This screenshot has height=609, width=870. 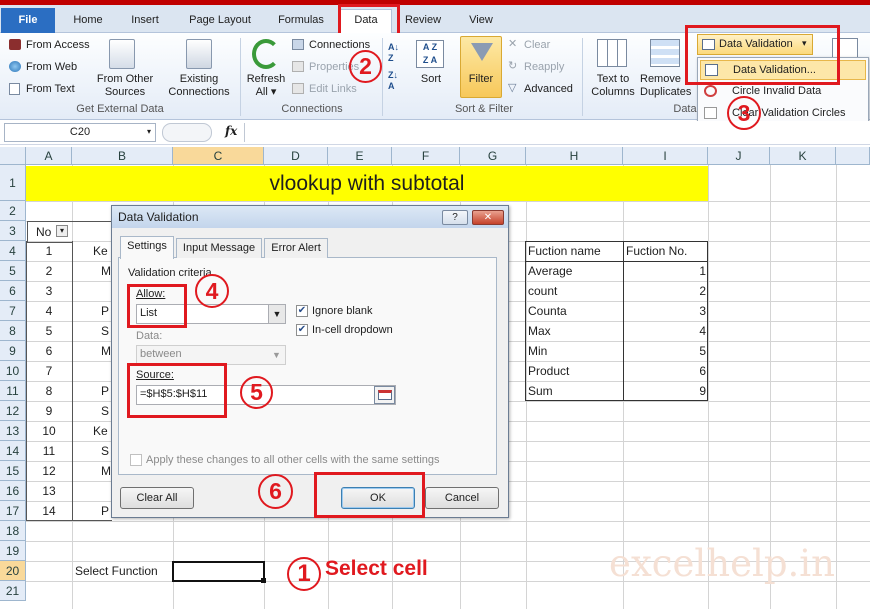 What do you see at coordinates (266, 86) in the screenshot?
I see `refresh-all-button: Refresh All ▾` at bounding box center [266, 86].